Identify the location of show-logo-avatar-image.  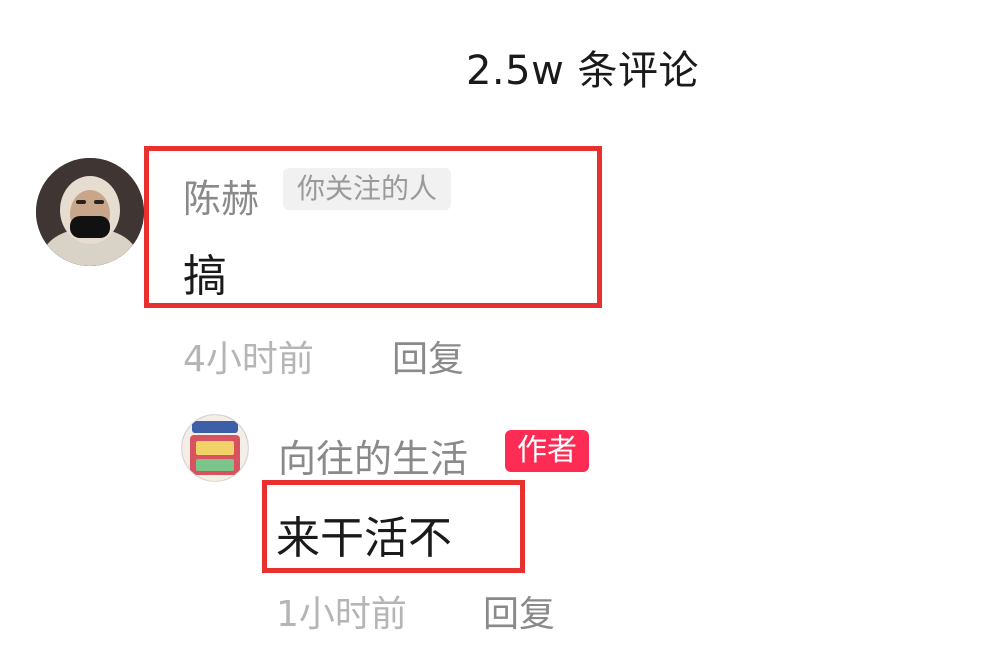
(215, 448).